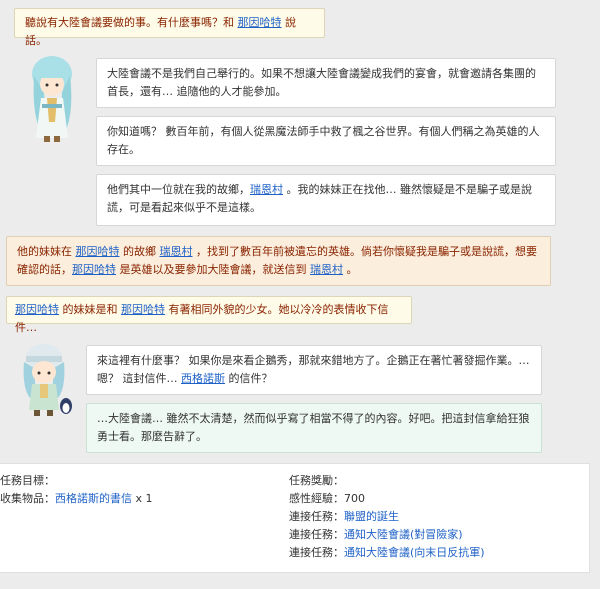 This screenshot has height=589, width=600. What do you see at coordinates (439, 499) in the screenshot?
I see `exp-row: 感性經驗：700` at bounding box center [439, 499].